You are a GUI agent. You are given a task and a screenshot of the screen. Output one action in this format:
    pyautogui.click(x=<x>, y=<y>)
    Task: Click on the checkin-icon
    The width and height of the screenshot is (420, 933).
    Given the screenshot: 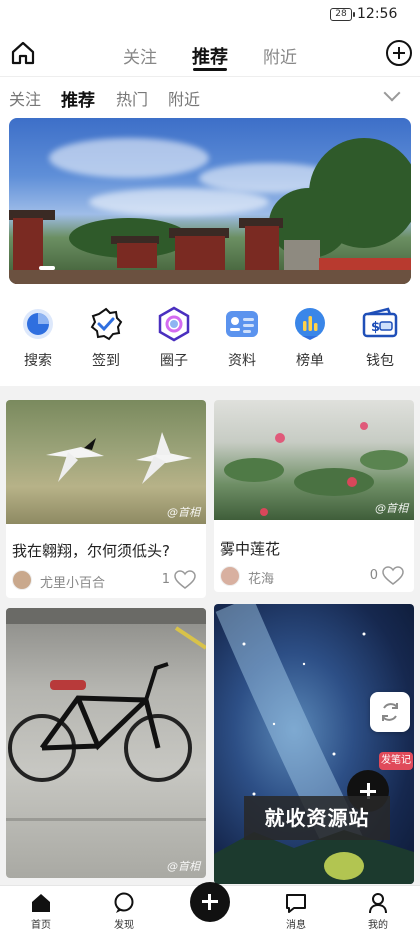 What is the action you would take?
    pyautogui.click(x=106, y=324)
    